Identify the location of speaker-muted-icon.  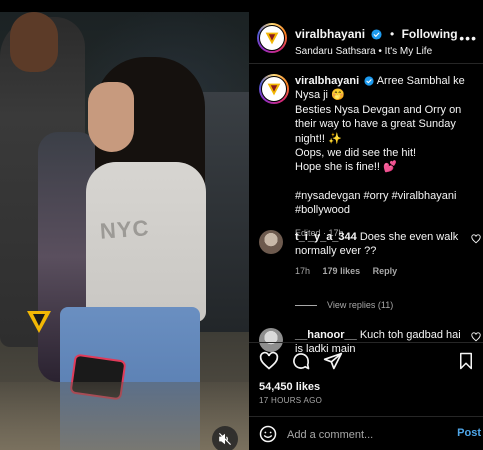
(225, 439).